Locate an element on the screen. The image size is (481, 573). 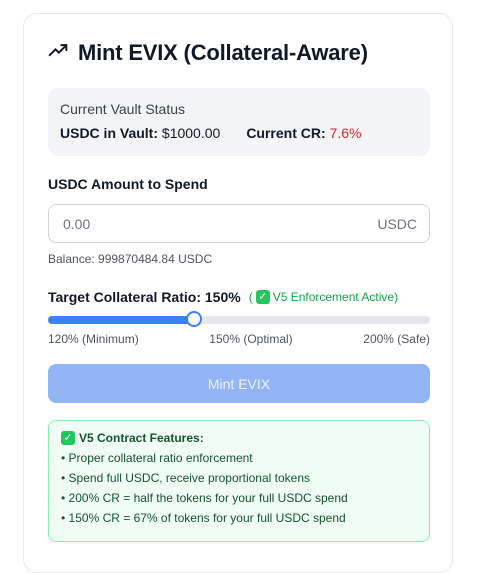
mint-button: Mint EVIX is located at coordinates (239, 383).